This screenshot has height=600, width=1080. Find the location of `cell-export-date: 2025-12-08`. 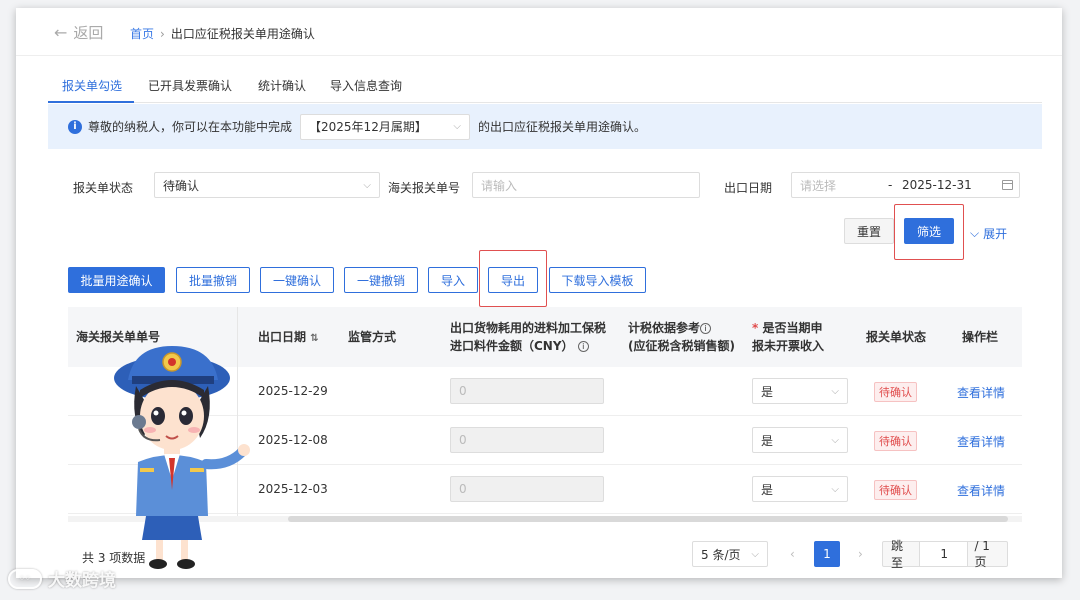

cell-export-date: 2025-12-08 is located at coordinates (293, 440).